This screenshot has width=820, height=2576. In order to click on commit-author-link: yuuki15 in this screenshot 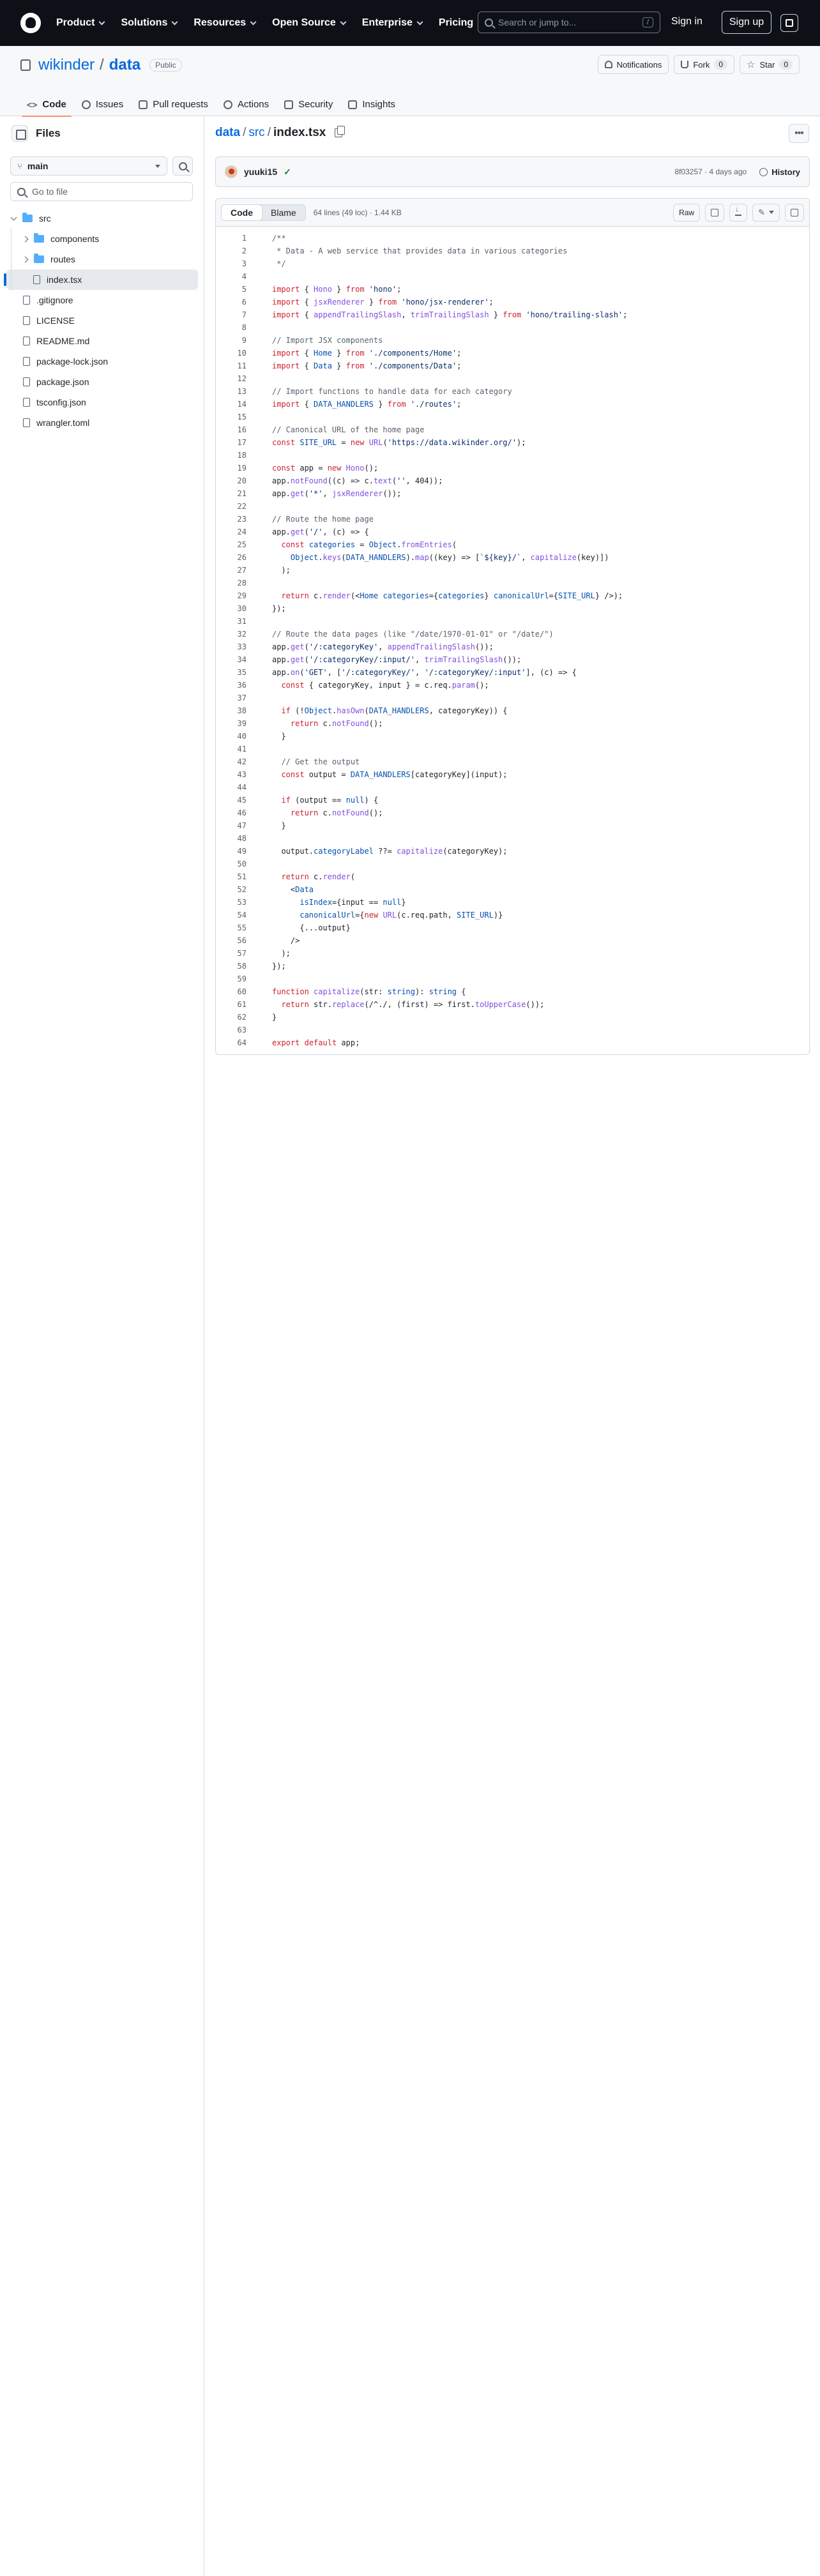, I will do `click(260, 172)`.